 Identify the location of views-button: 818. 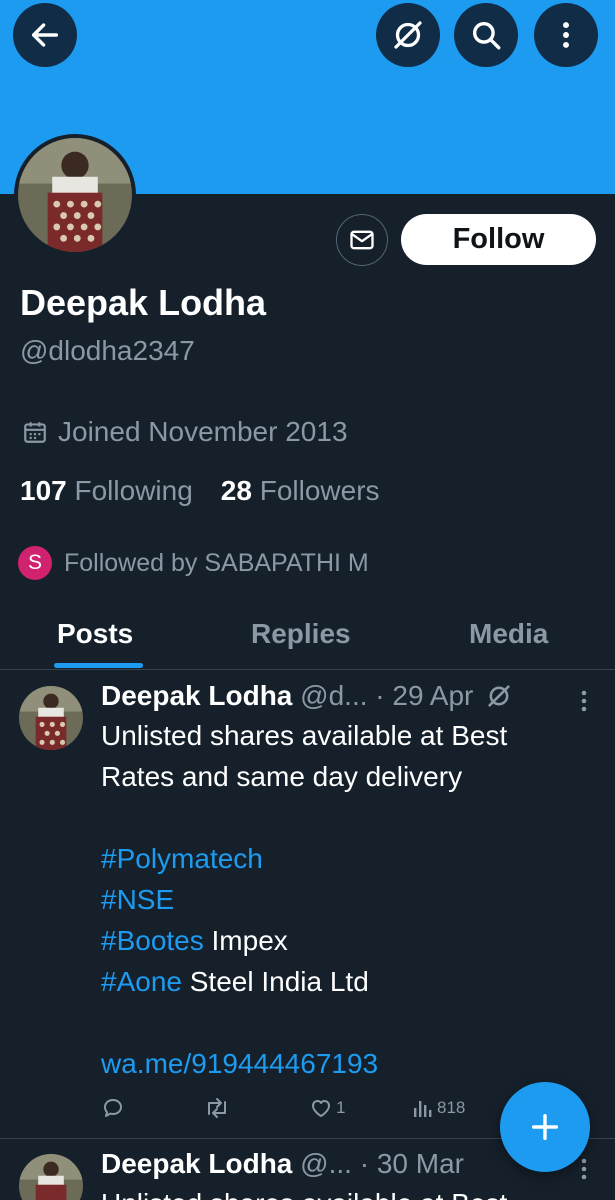
(438, 1108).